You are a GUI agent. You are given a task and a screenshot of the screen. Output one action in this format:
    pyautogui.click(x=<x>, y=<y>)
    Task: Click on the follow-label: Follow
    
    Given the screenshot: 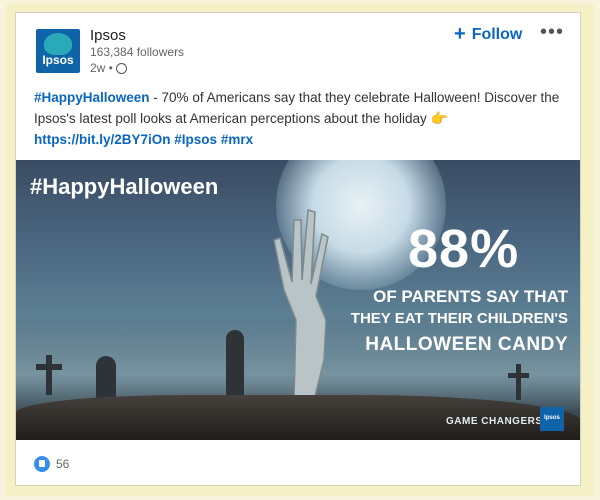 What is the action you would take?
    pyautogui.click(x=497, y=34)
    